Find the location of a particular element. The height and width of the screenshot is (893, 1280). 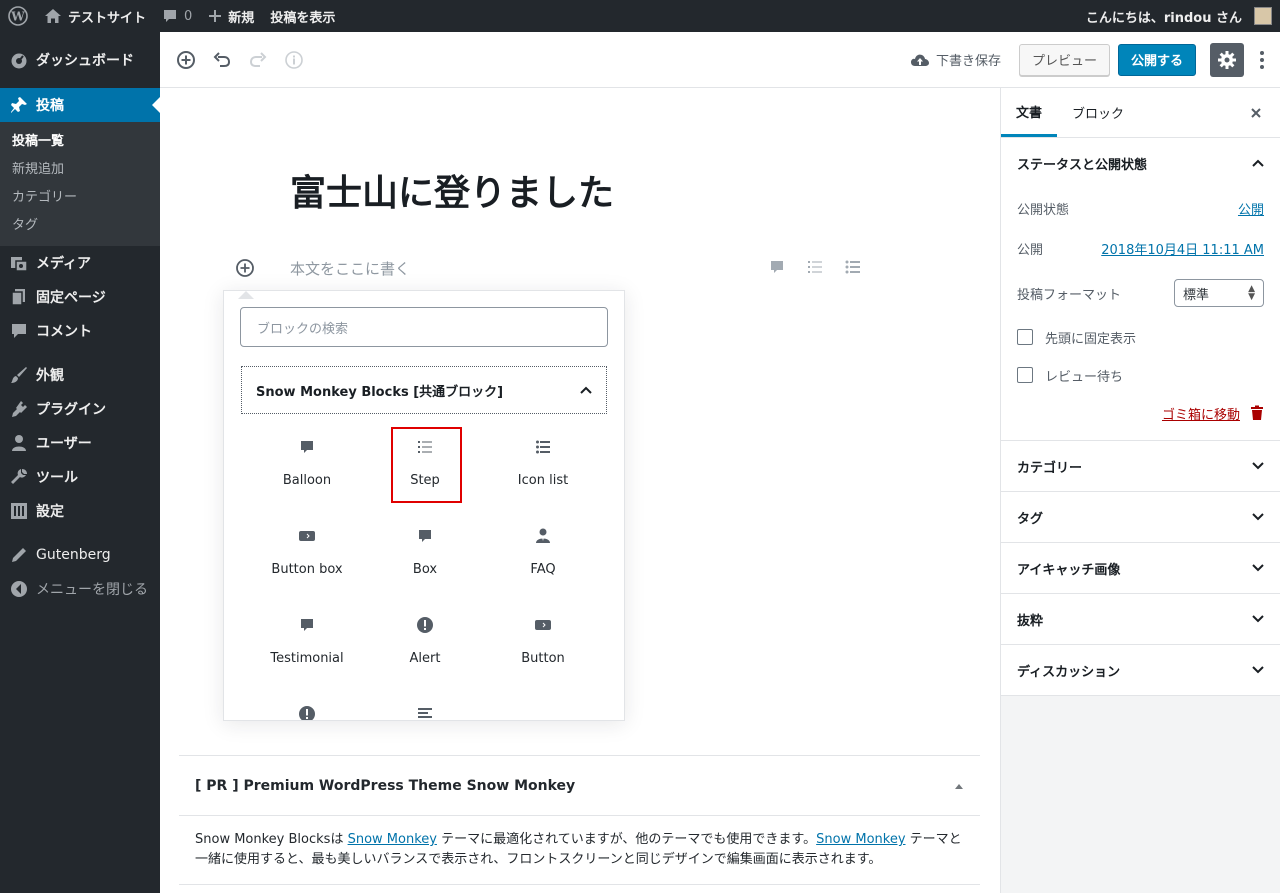

sidebar-item-comments: コメント is located at coordinates (80, 331).